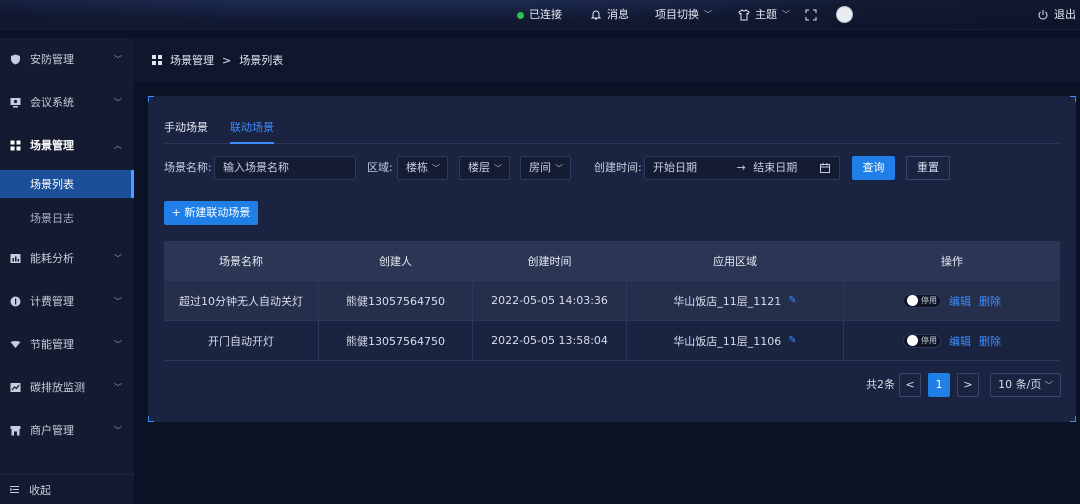  Describe the element at coordinates (727, 301) in the screenshot. I see `area-value: 华山饭店_11层_1121` at that location.